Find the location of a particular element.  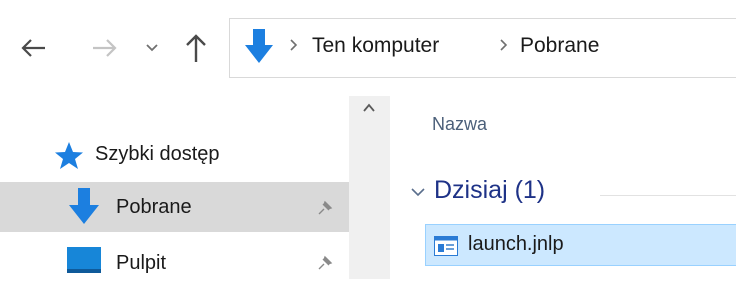

nav-item-label: Pobrane is located at coordinates (154, 207).